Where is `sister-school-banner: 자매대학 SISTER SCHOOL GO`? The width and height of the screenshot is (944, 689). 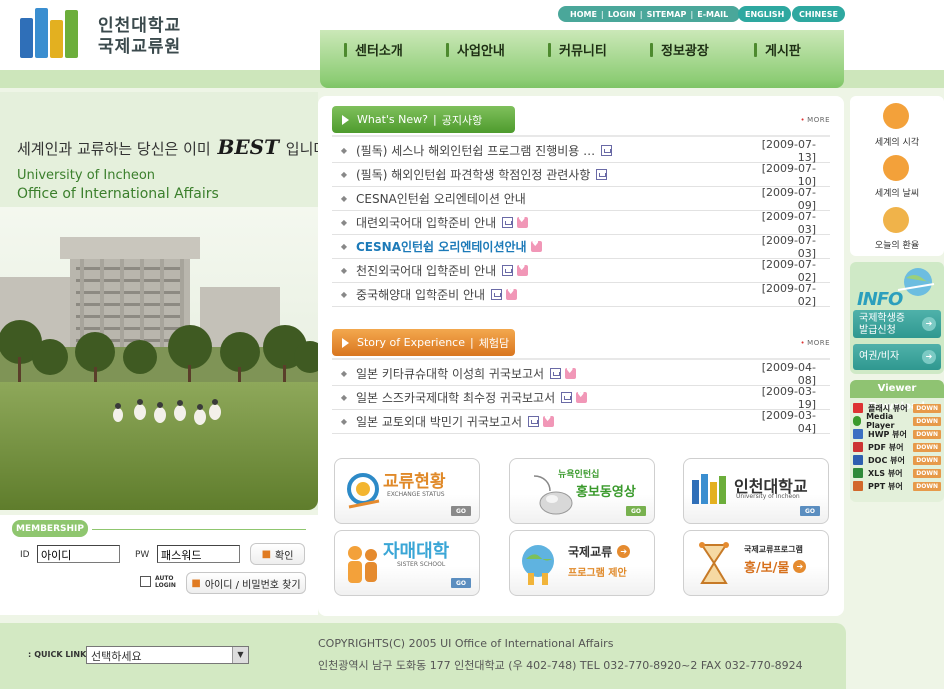
sister-school-banner: 자매대학 SISTER SCHOOL GO is located at coordinates (407, 563).